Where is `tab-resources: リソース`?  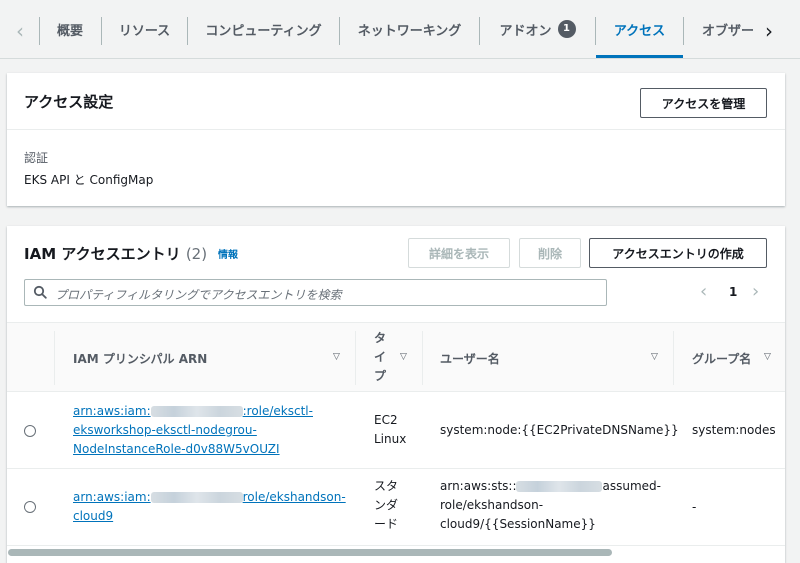
tab-resources: リソース is located at coordinates (144, 29).